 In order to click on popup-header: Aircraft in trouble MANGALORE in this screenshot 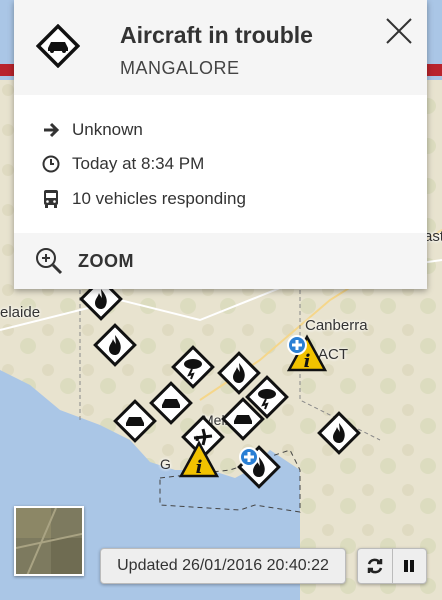, I will do `click(220, 47)`.